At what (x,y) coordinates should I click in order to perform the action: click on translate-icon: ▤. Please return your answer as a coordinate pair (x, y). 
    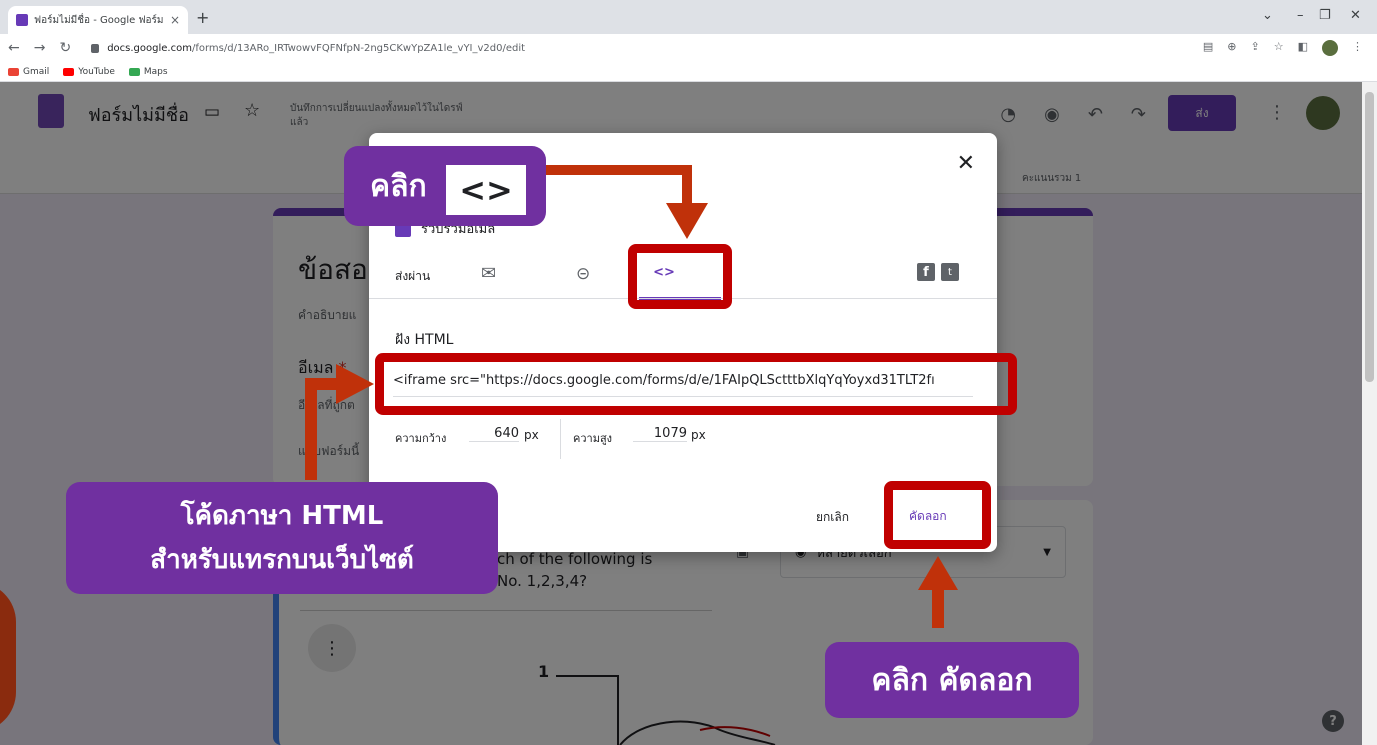
    Looking at the image, I should click on (1208, 48).